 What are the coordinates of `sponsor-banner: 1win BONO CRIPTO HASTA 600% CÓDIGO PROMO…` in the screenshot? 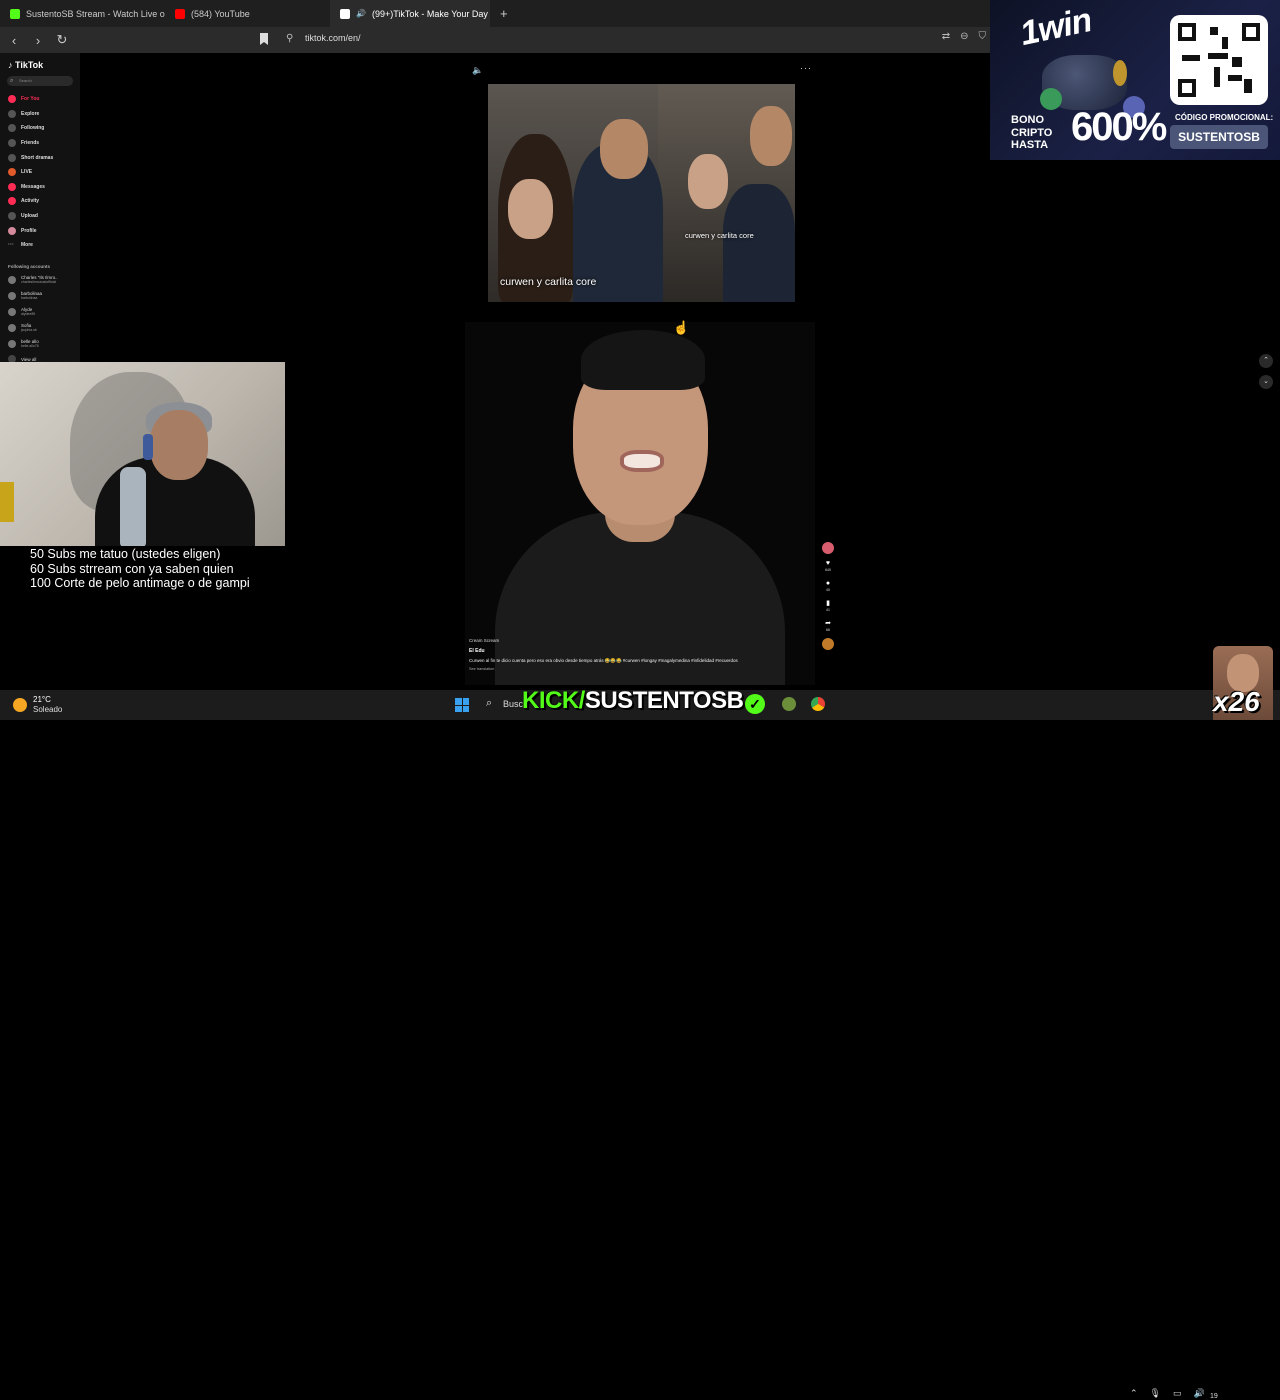 It's located at (1135, 80).